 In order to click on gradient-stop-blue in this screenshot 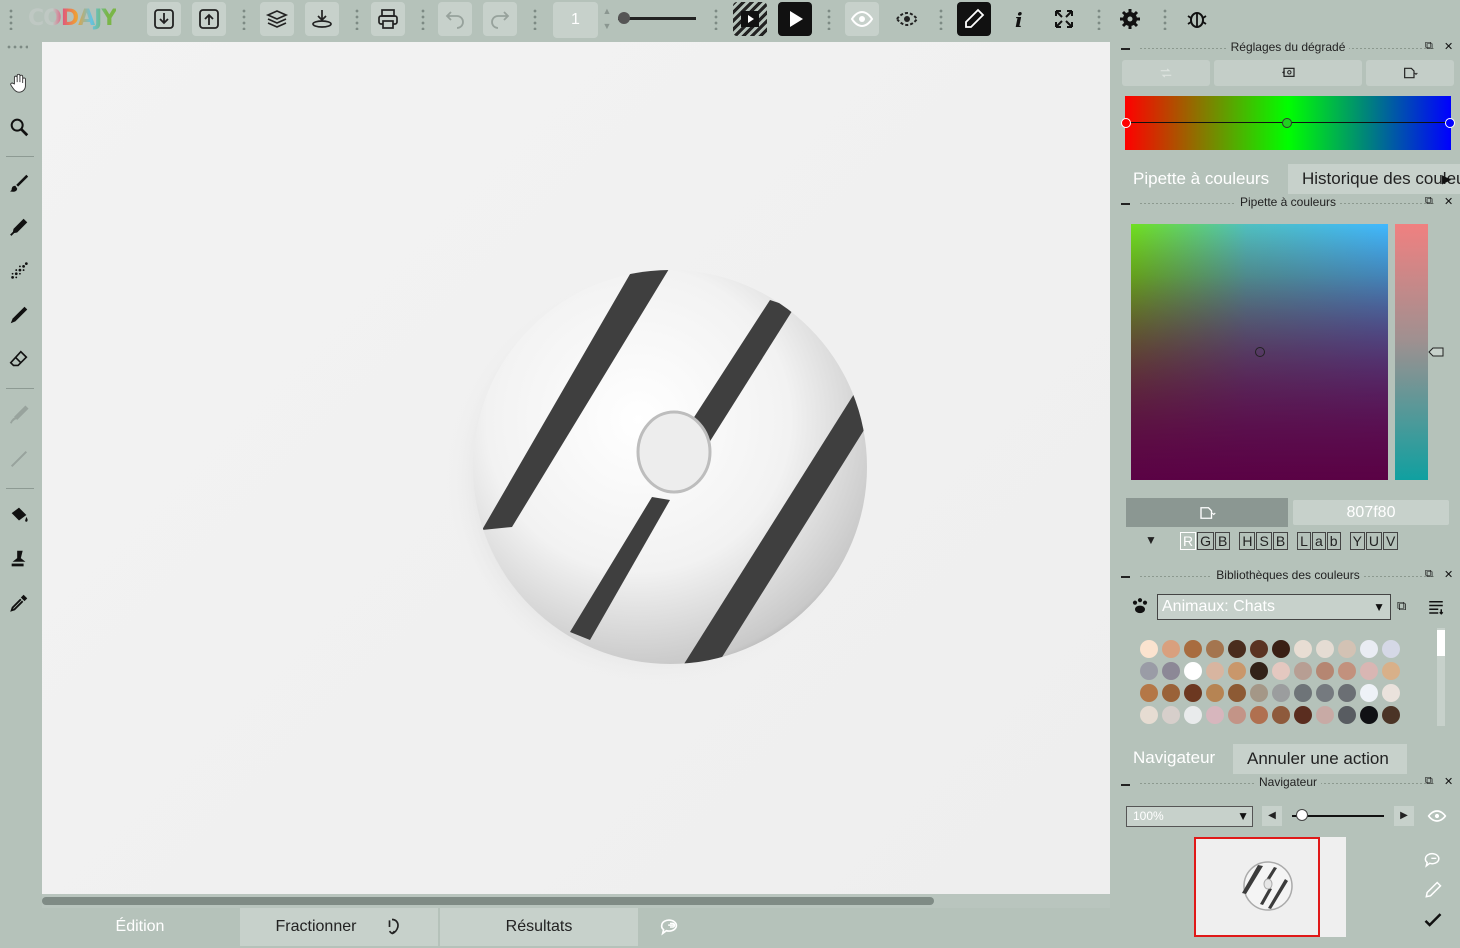, I will do `click(1450, 123)`.